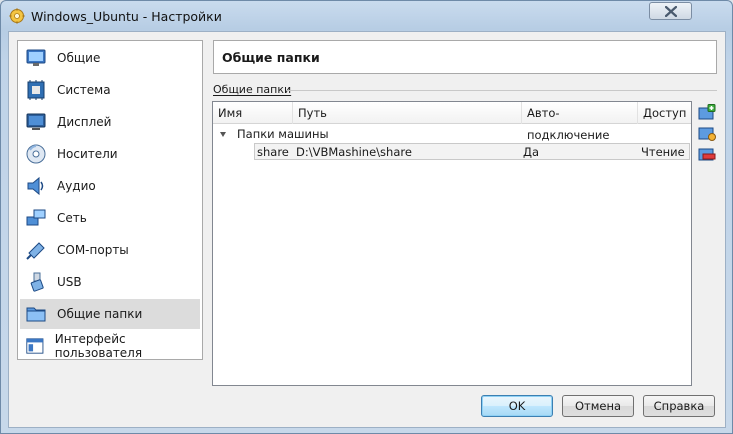 This screenshot has width=733, height=434. Describe the element at coordinates (465, 57) in the screenshot. I see `page-title: Общие папки` at that location.